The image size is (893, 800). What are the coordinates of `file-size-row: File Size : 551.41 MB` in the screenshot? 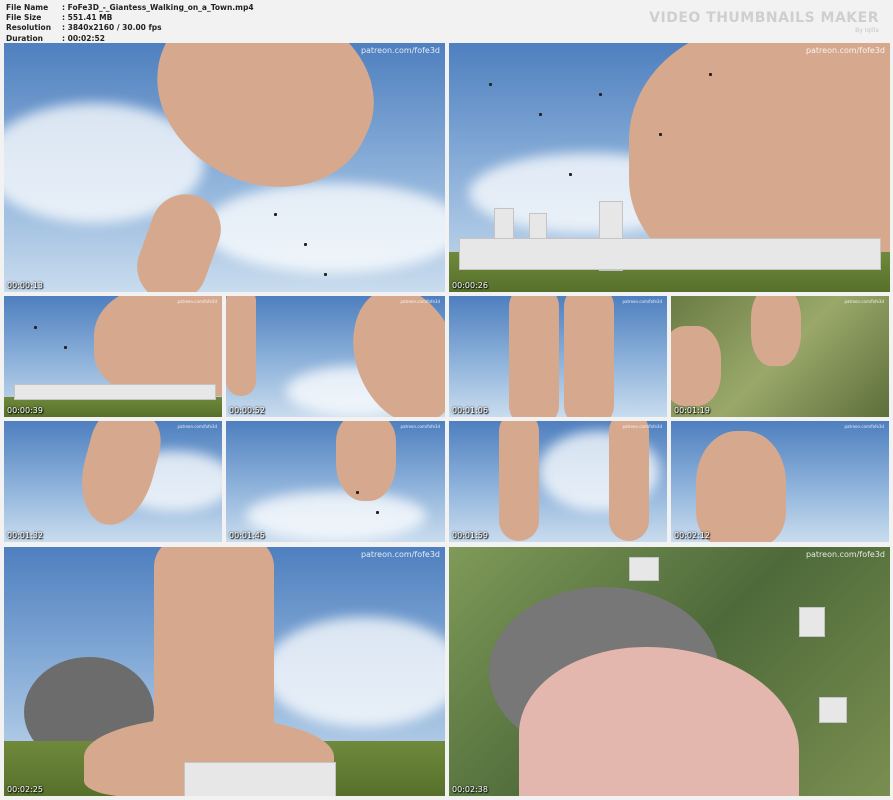 It's located at (130, 18).